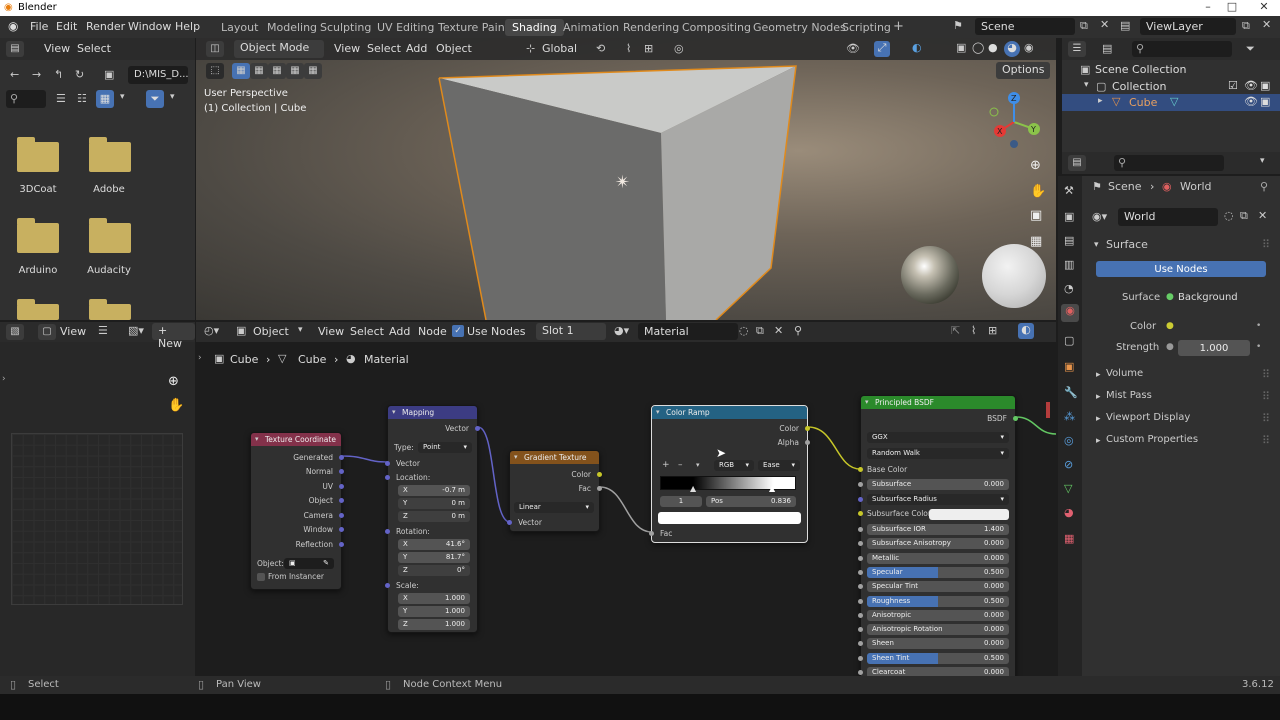  What do you see at coordinates (648, 48) in the screenshot?
I see `snap-target-icon: ⊞` at bounding box center [648, 48].